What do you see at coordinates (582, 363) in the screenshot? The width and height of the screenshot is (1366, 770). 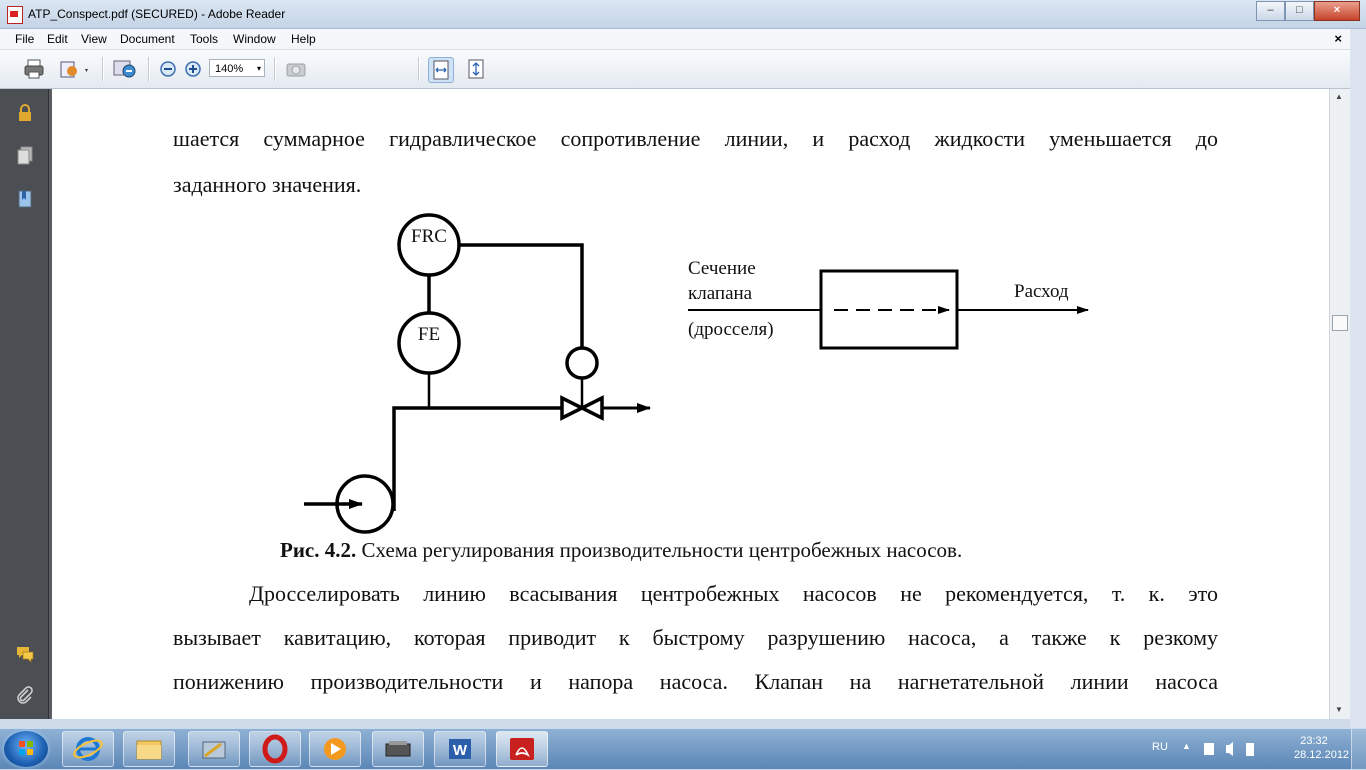 I see `valve-actuator-circle` at bounding box center [582, 363].